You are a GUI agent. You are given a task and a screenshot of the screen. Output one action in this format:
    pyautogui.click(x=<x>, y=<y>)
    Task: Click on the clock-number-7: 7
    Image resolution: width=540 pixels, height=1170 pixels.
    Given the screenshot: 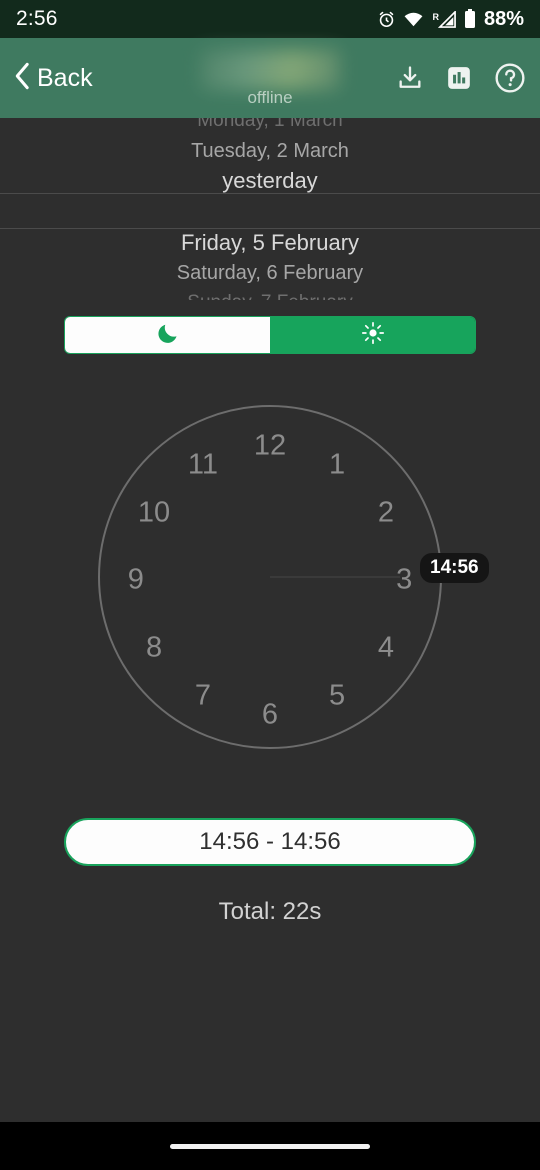 What is the action you would take?
    pyautogui.click(x=202, y=695)
    